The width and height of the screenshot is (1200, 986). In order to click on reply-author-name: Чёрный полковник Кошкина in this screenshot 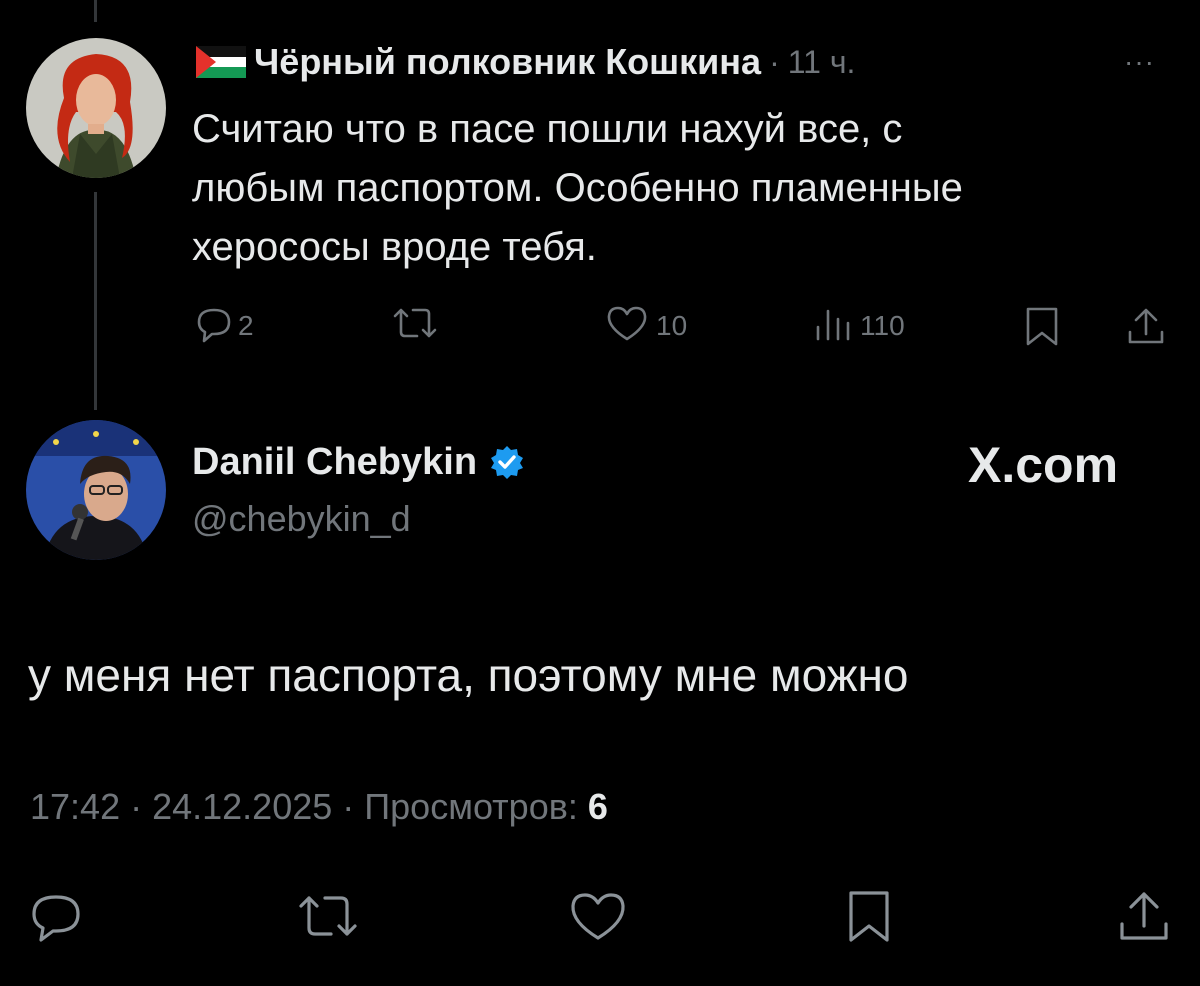, I will do `click(507, 62)`.